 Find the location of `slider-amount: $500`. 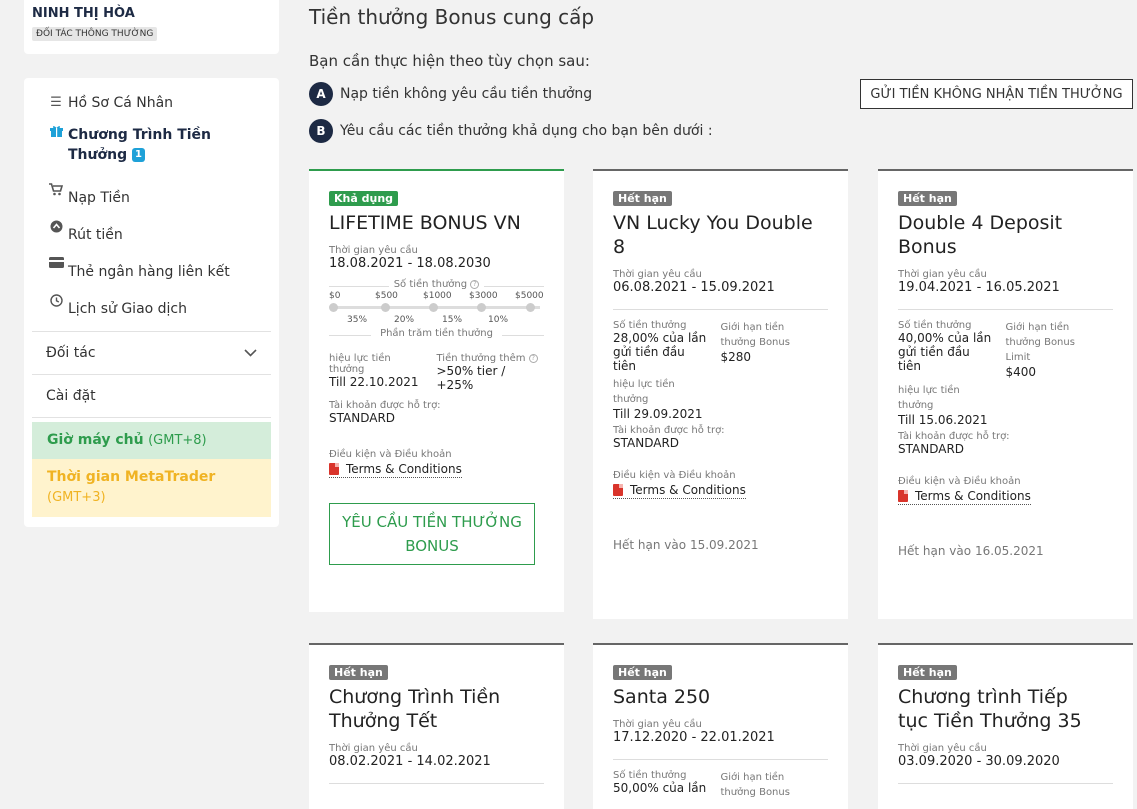

slider-amount: $500 is located at coordinates (386, 296).